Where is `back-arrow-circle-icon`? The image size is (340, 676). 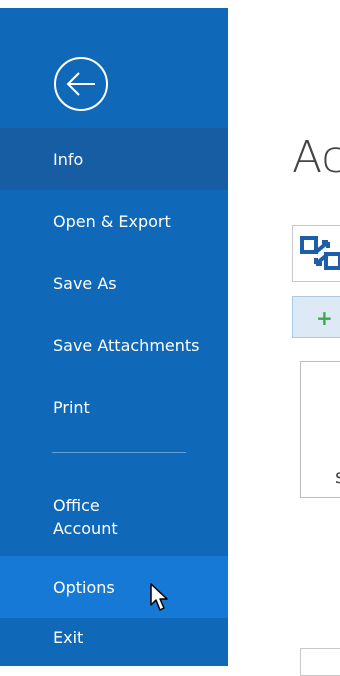 back-arrow-circle-icon is located at coordinates (81, 84).